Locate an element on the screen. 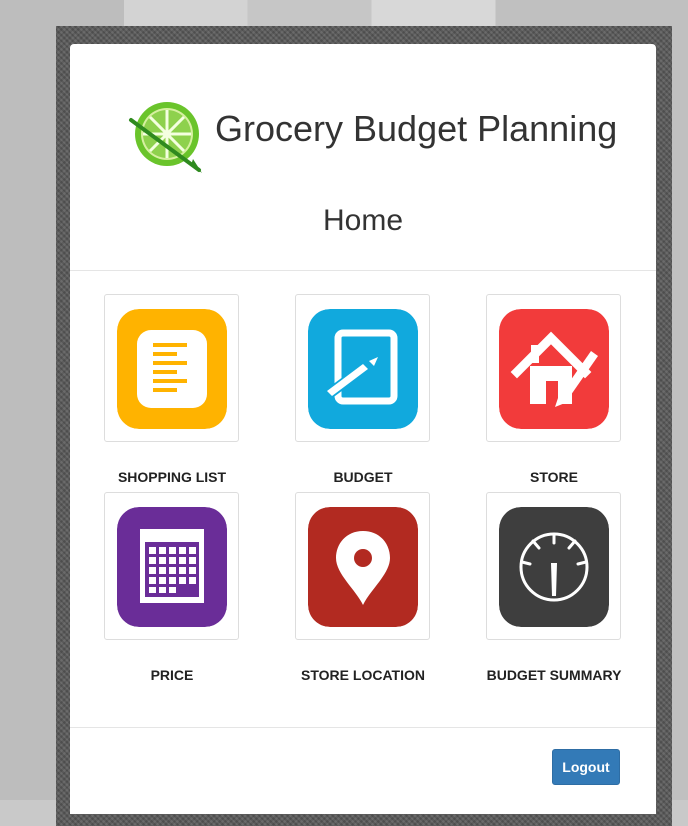 The image size is (688, 826). store-location-tile is located at coordinates (362, 566).